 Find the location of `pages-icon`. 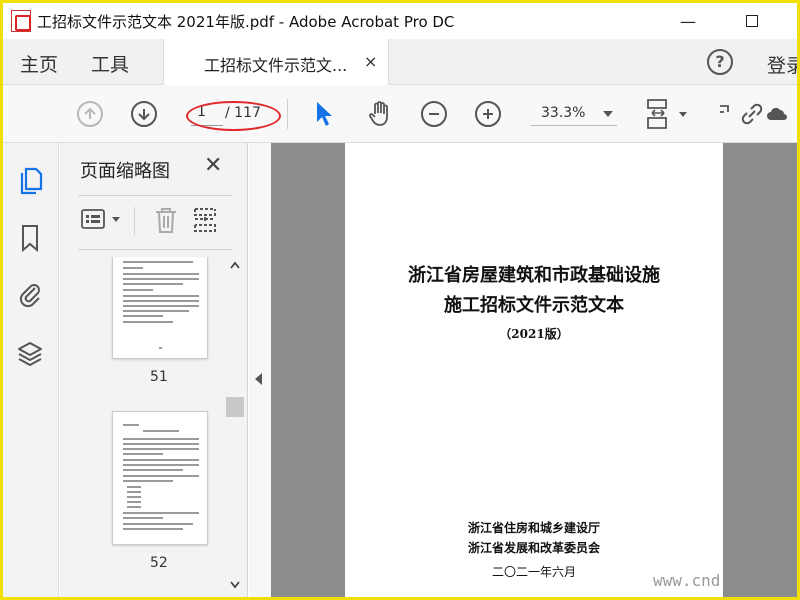

pages-icon is located at coordinates (31, 181).